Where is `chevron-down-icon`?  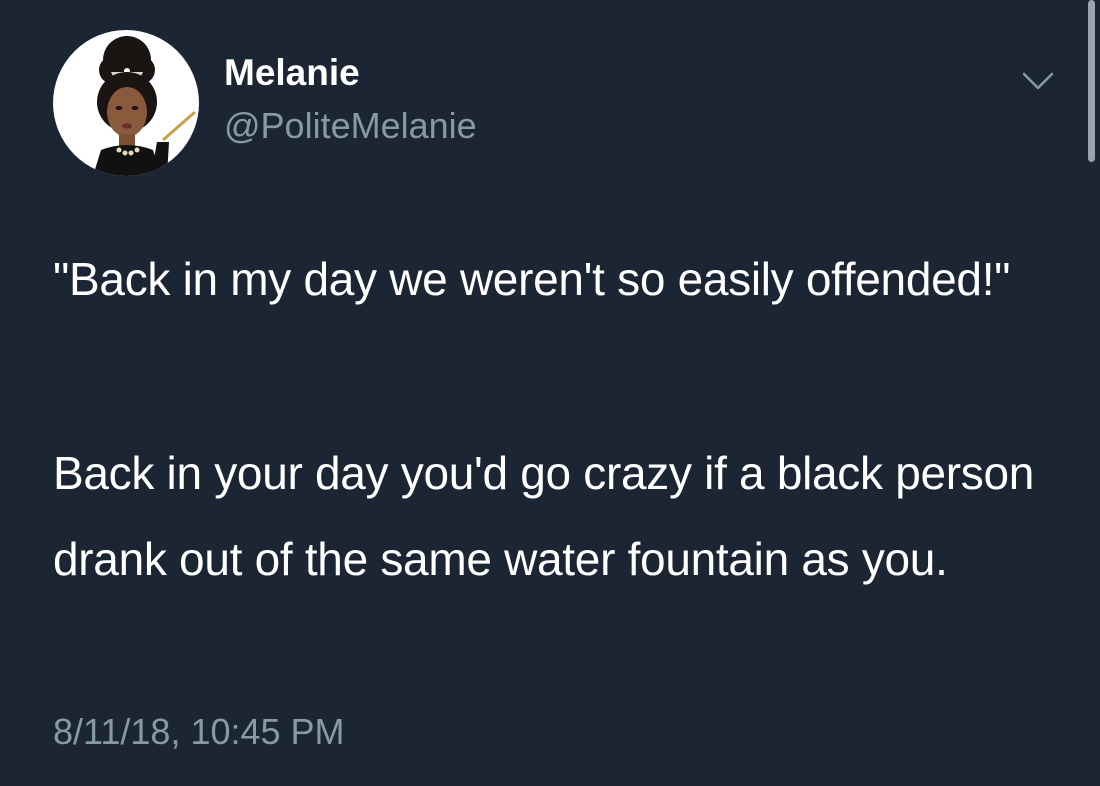
chevron-down-icon is located at coordinates (1038, 81).